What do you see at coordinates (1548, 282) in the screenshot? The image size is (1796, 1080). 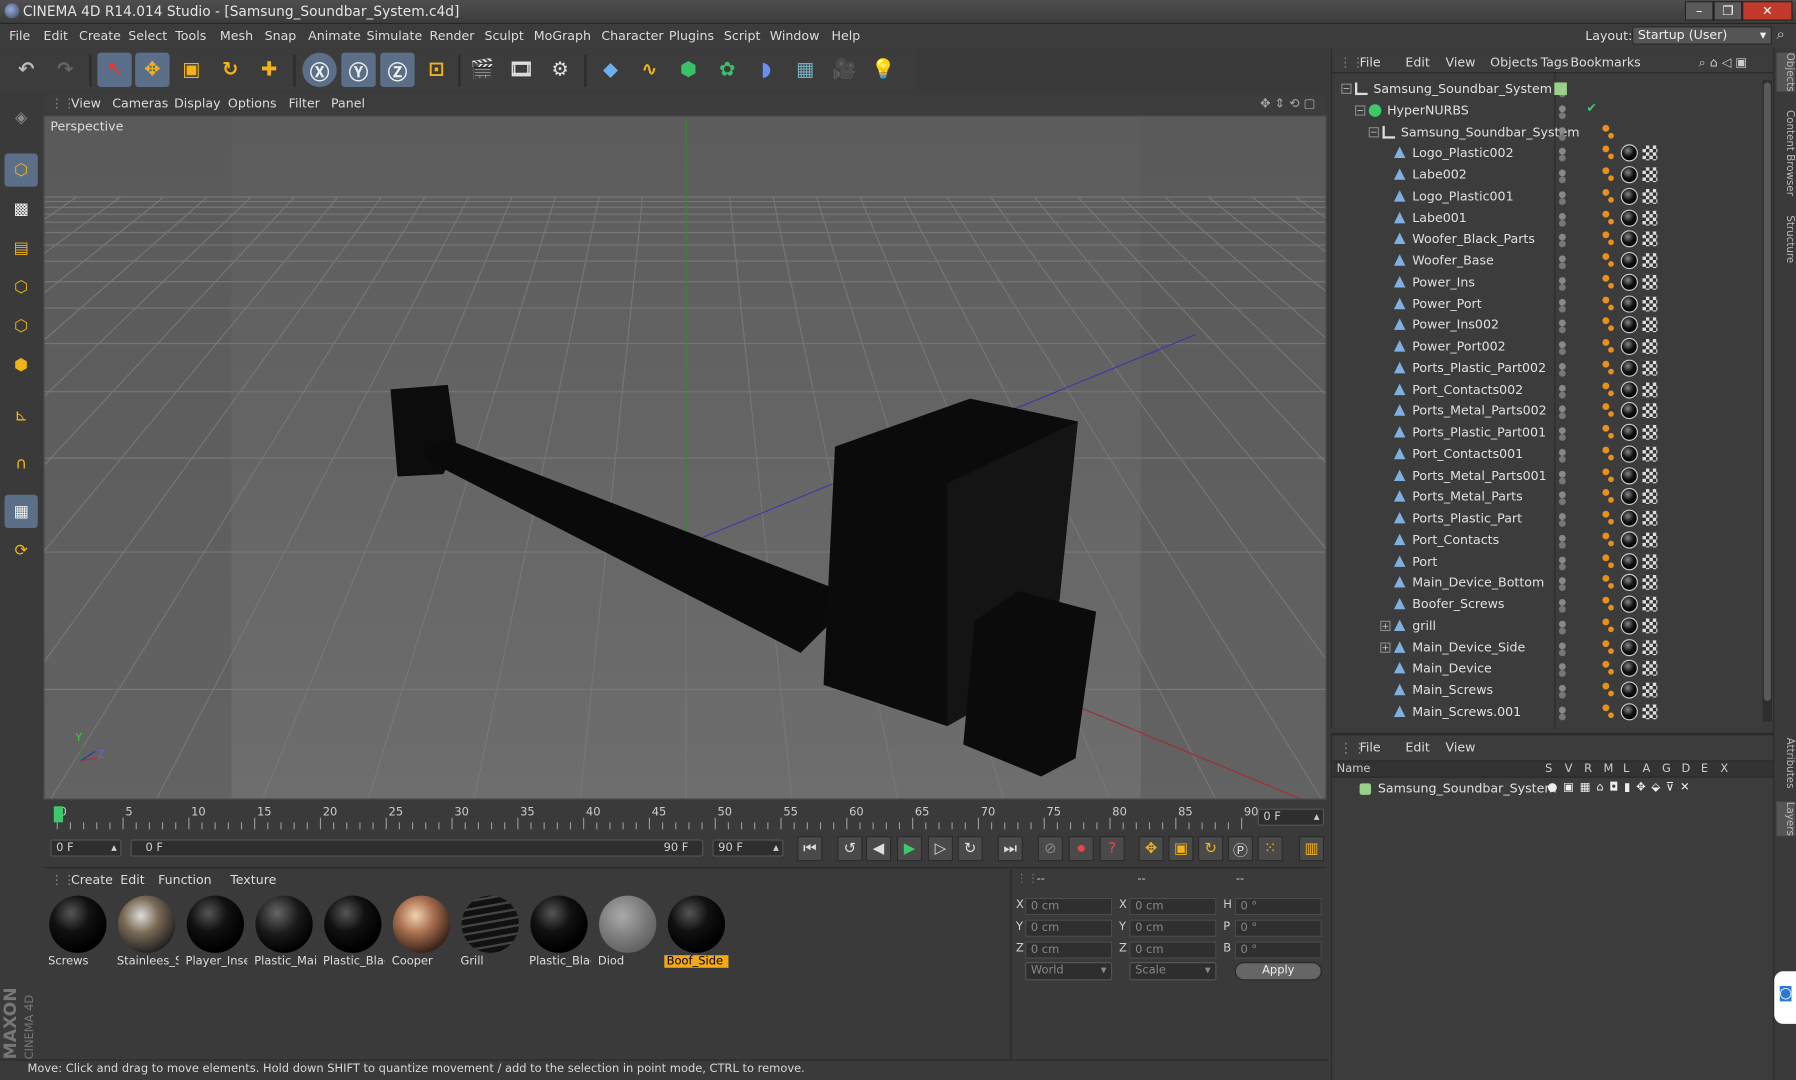 I see `object-row: Power_Ins` at bounding box center [1548, 282].